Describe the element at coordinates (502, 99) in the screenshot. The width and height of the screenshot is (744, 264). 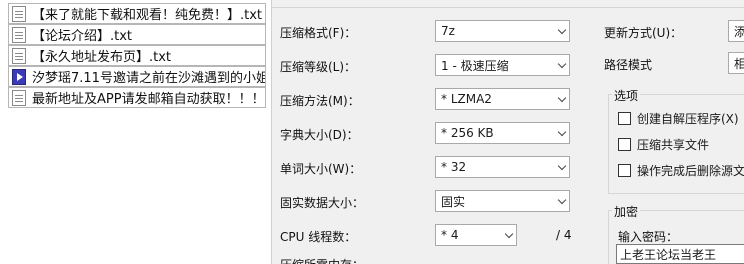
I see `method-select: * LZMA2` at that location.